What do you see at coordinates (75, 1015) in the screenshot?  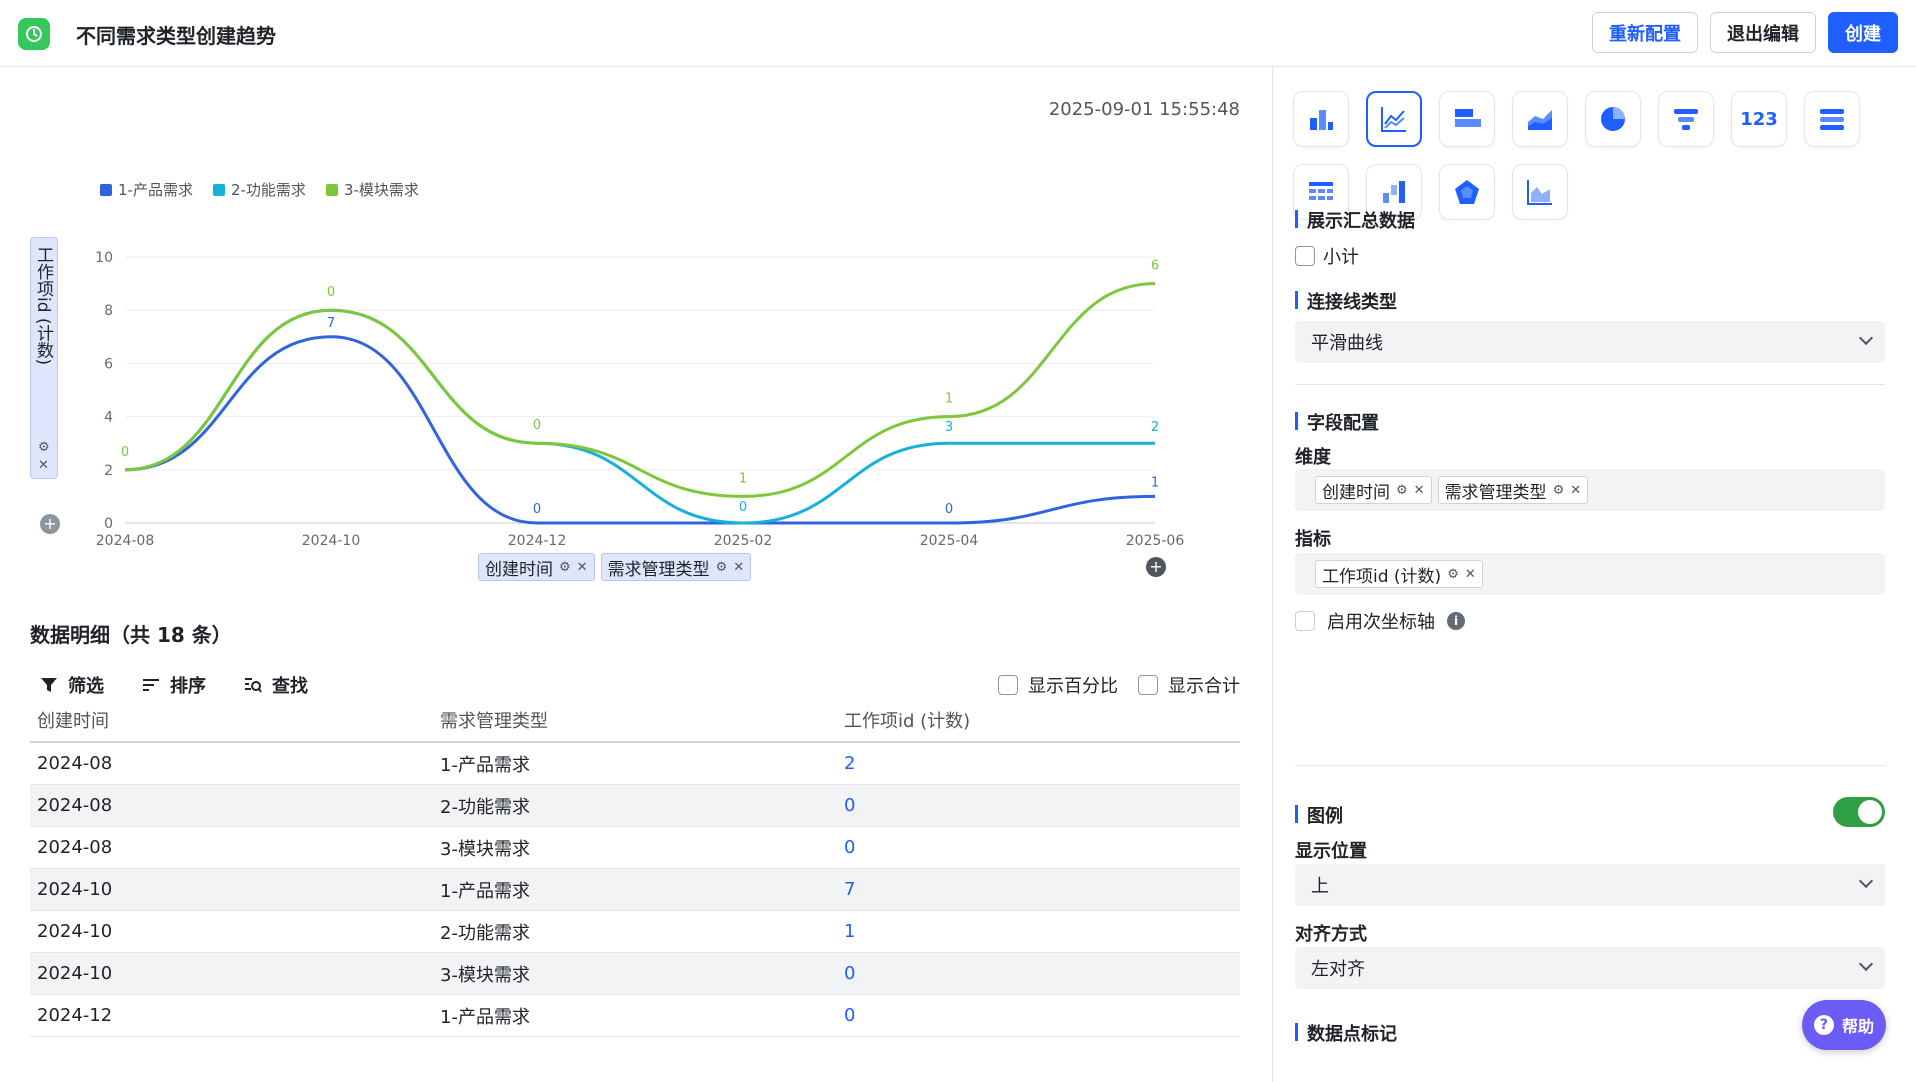 I see `cell: 2024-12` at bounding box center [75, 1015].